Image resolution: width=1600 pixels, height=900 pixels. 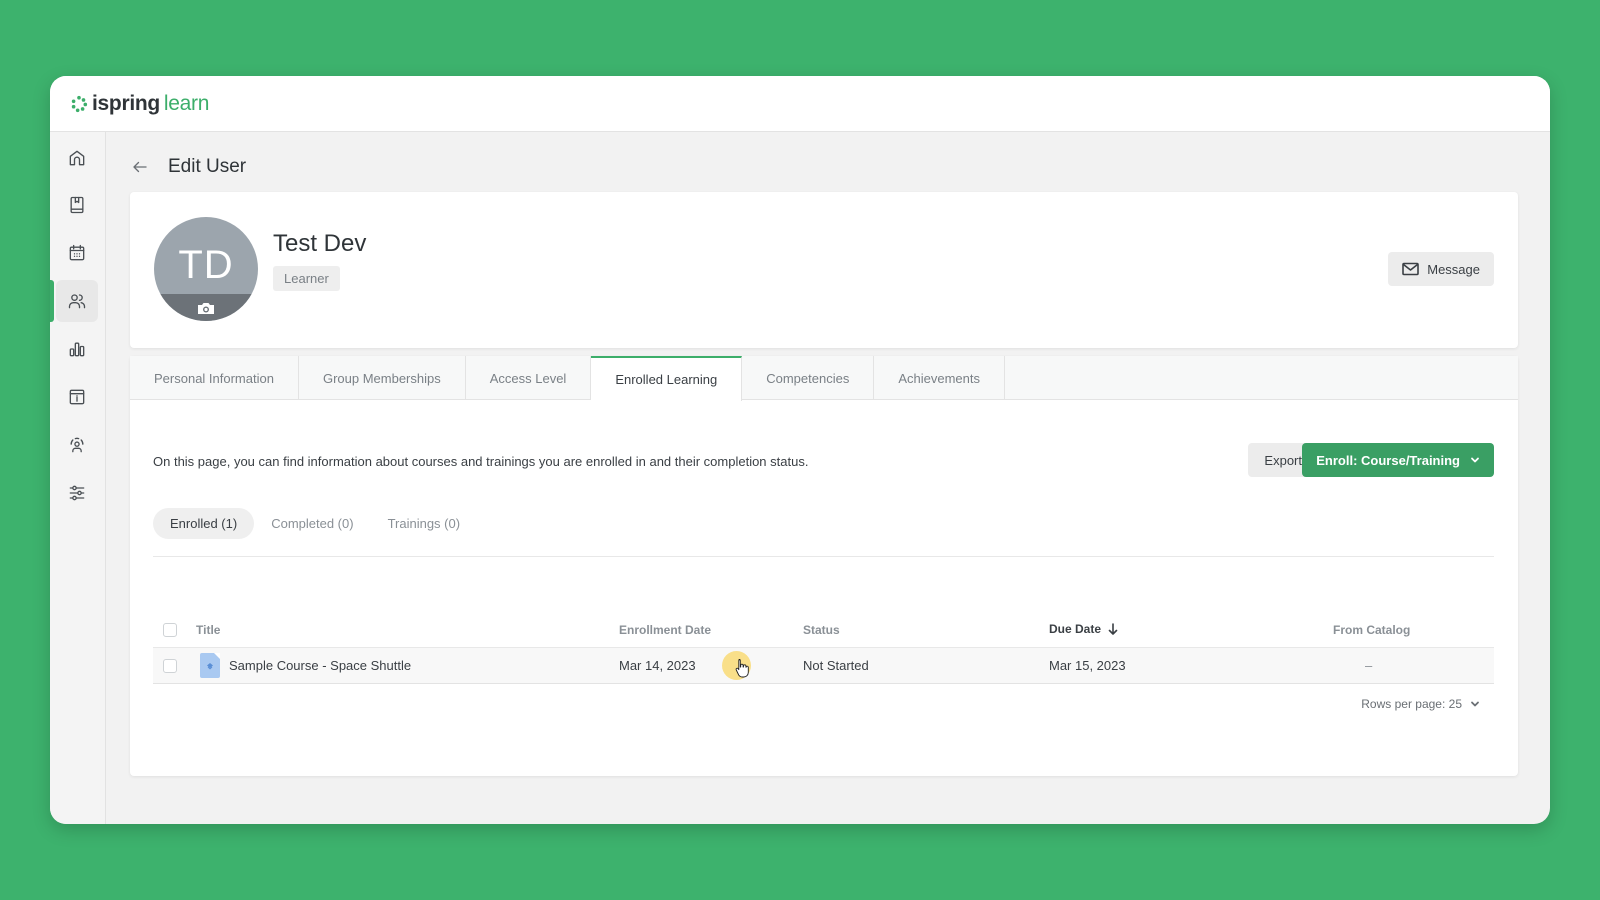 What do you see at coordinates (382, 378) in the screenshot?
I see `tab-group-memberships: Group Memberships` at bounding box center [382, 378].